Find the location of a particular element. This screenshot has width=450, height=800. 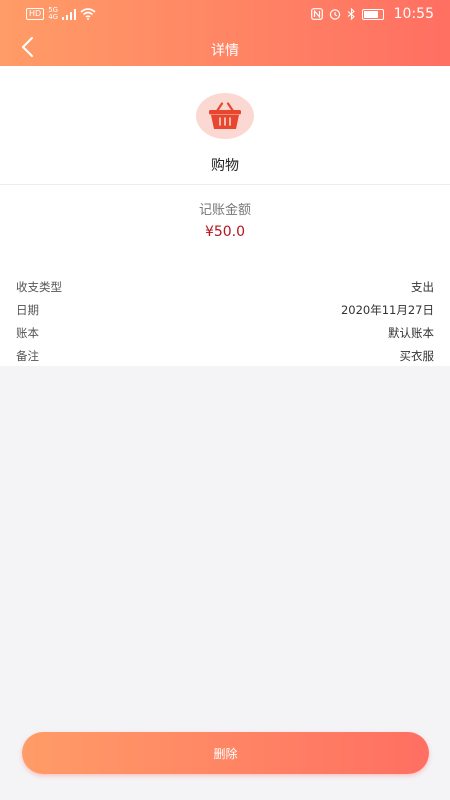

detail-label: 账本 is located at coordinates (27, 333).